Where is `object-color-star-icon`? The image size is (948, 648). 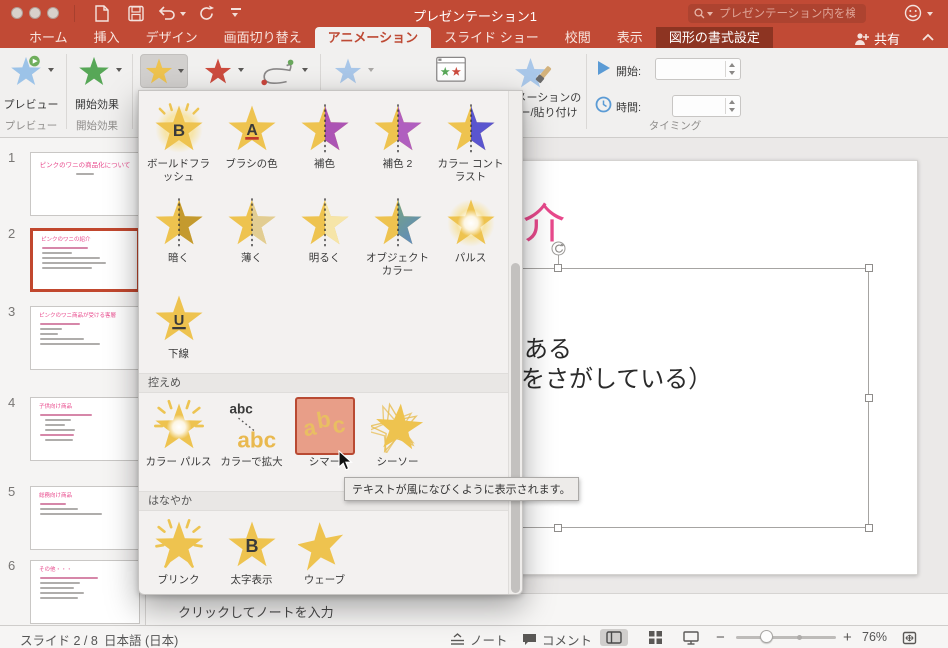
object-color-star-icon is located at coordinates (397, 222).